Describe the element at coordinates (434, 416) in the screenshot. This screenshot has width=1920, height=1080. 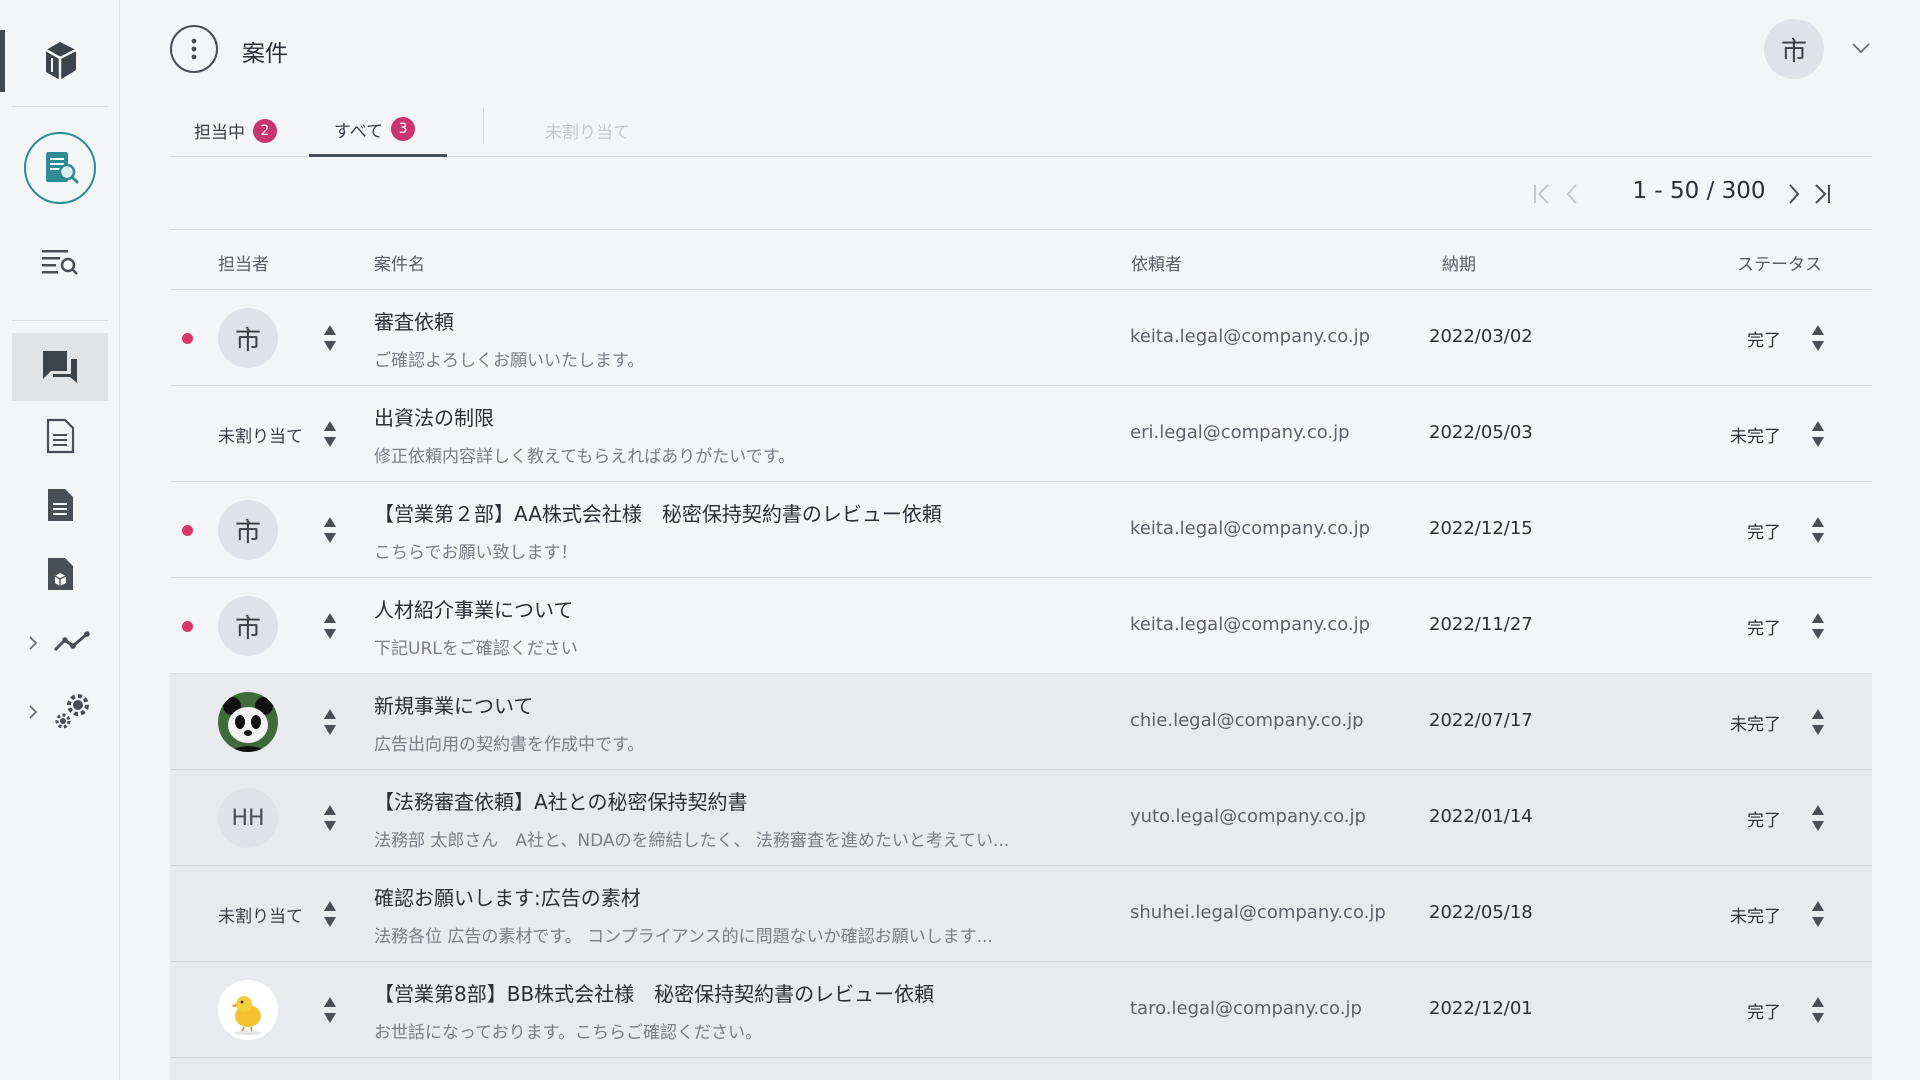
I see `case-title: 出資法の制限` at that location.